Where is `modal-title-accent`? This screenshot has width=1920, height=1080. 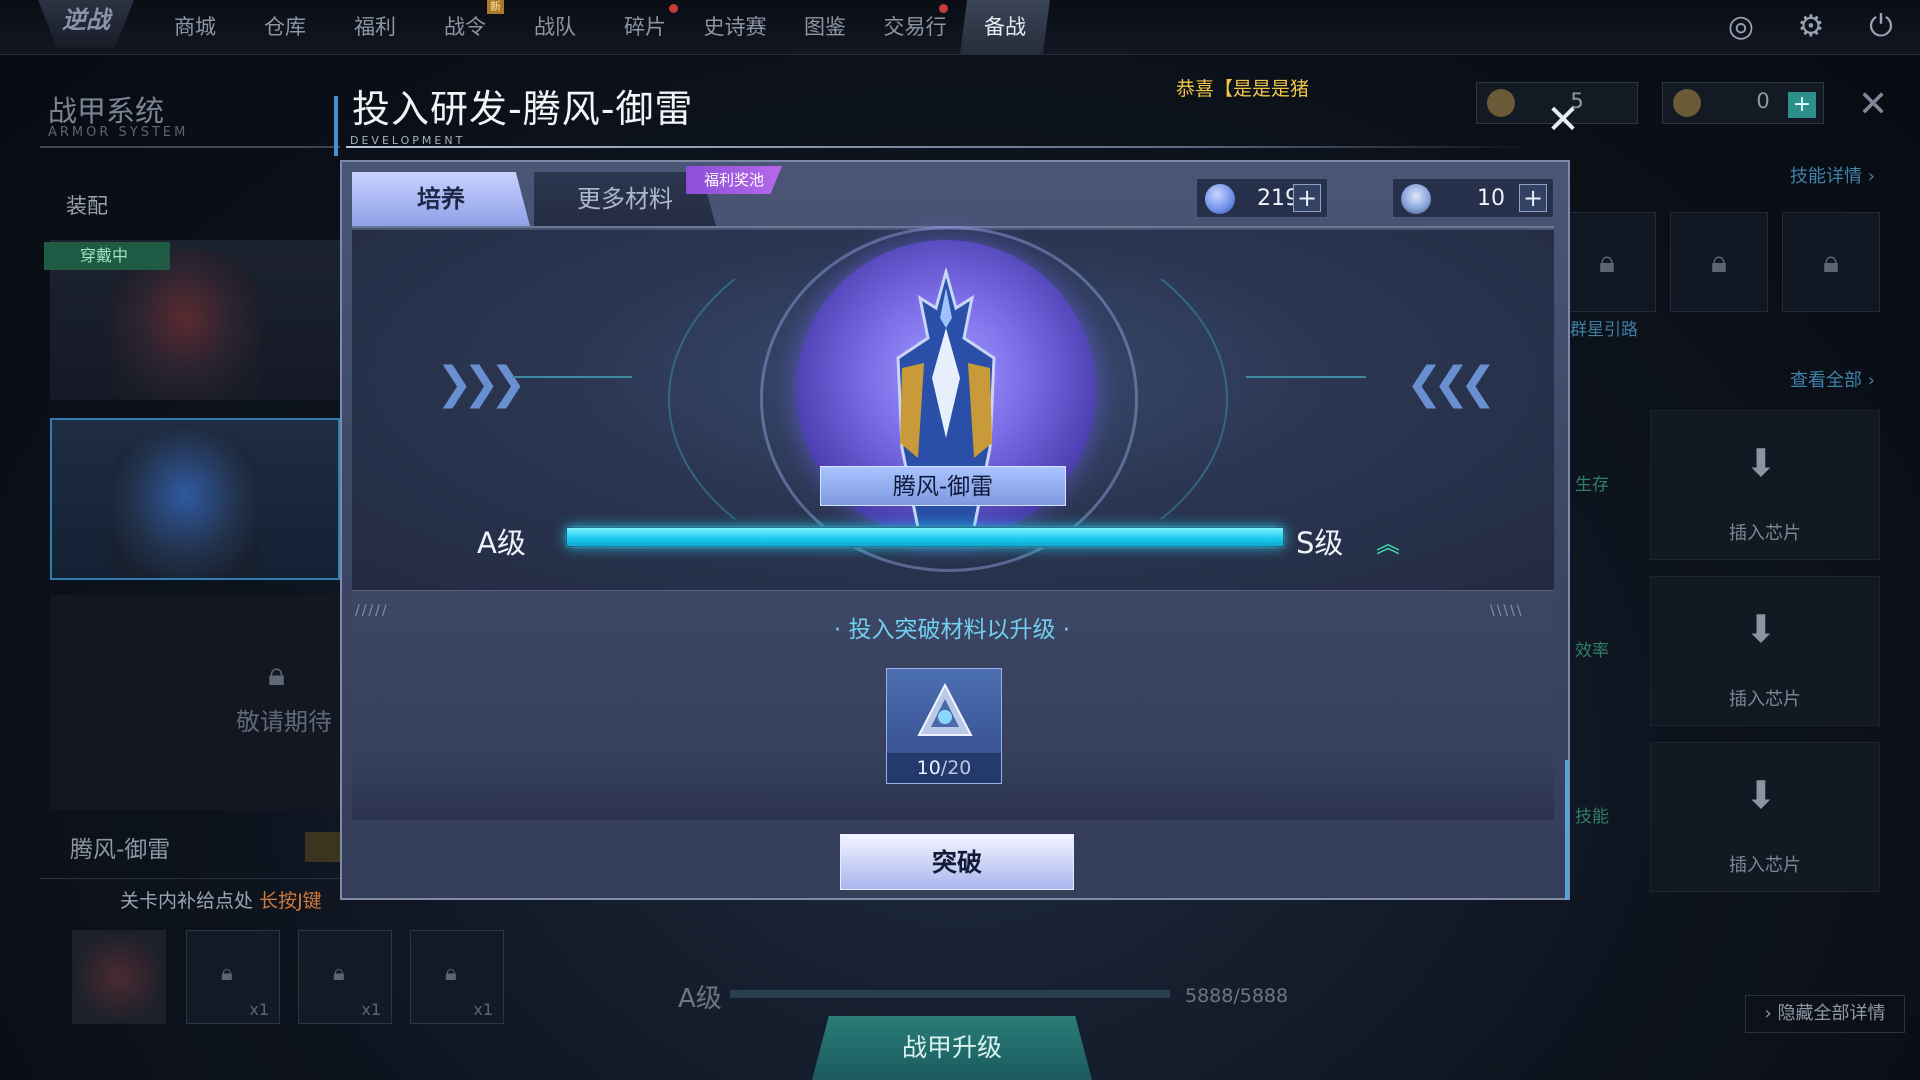 modal-title-accent is located at coordinates (336, 126).